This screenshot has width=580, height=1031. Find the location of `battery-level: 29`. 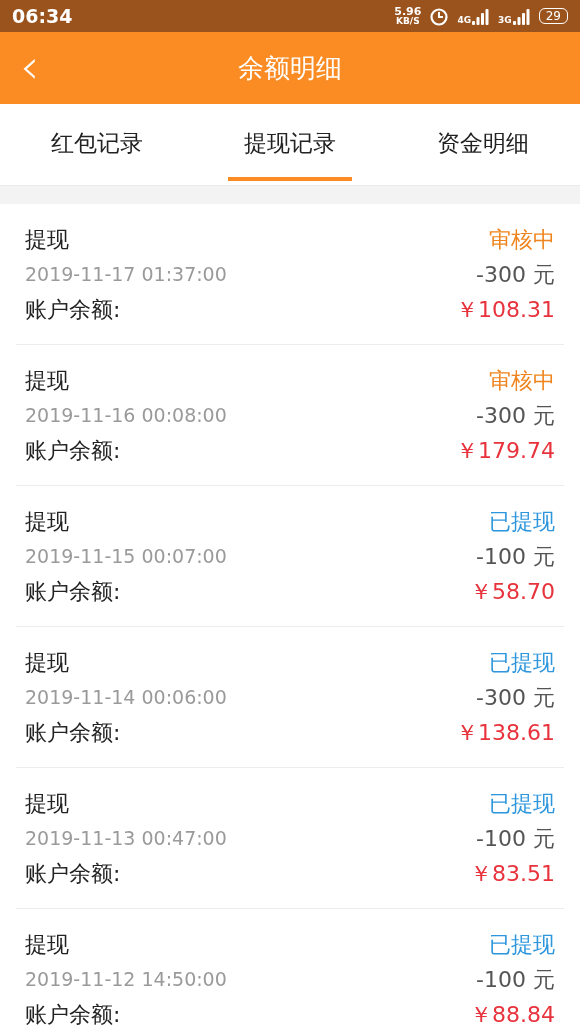

battery-level: 29 is located at coordinates (553, 16).